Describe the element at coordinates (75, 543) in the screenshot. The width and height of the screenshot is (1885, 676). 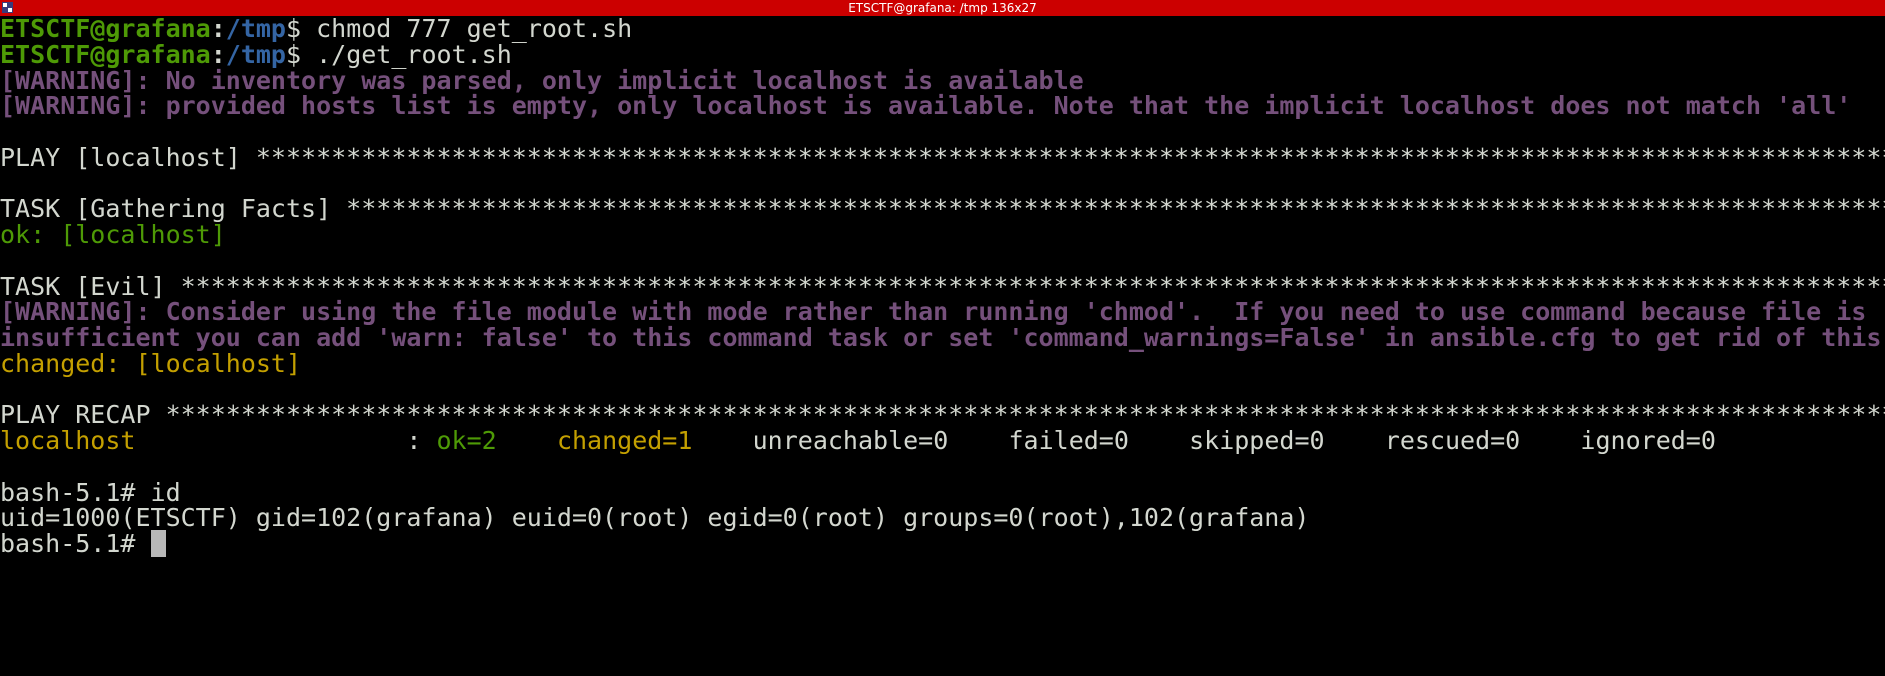
I see `terminal-text: bash-5.1#` at that location.